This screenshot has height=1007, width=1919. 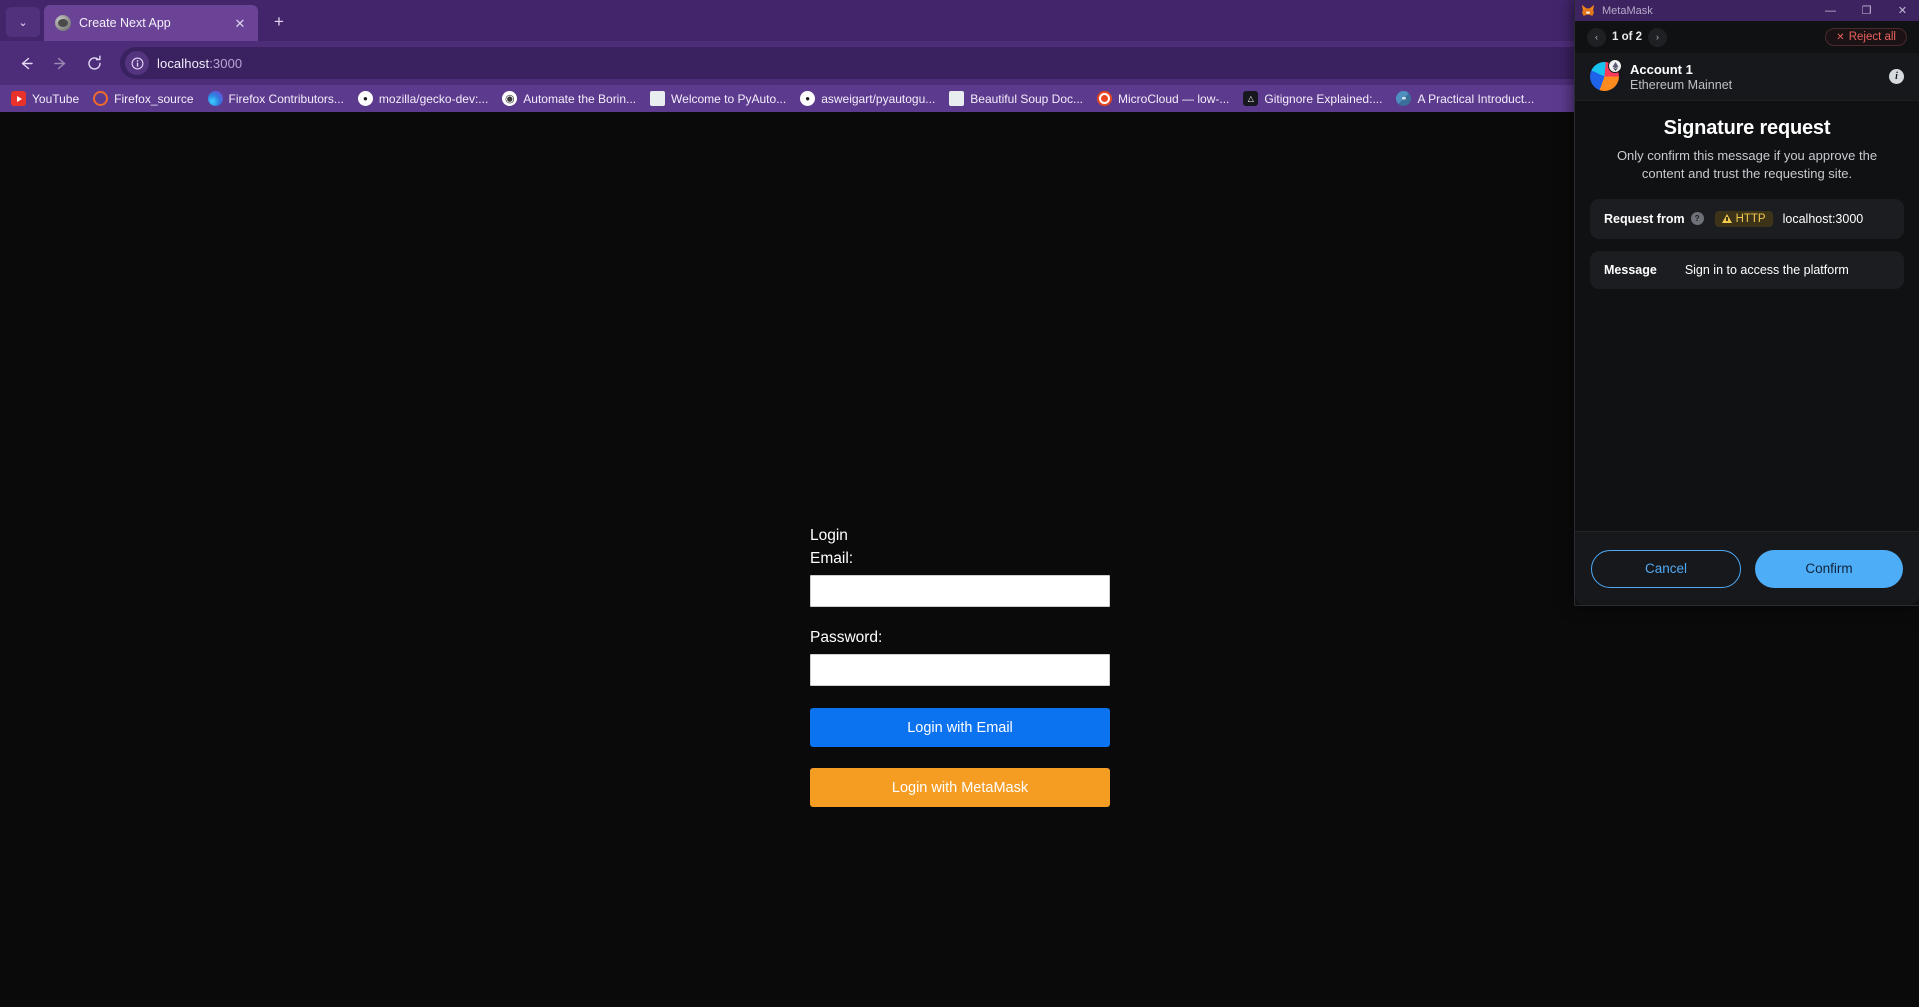 What do you see at coordinates (1627, 37) in the screenshot?
I see `request-counter: 1 of 2` at bounding box center [1627, 37].